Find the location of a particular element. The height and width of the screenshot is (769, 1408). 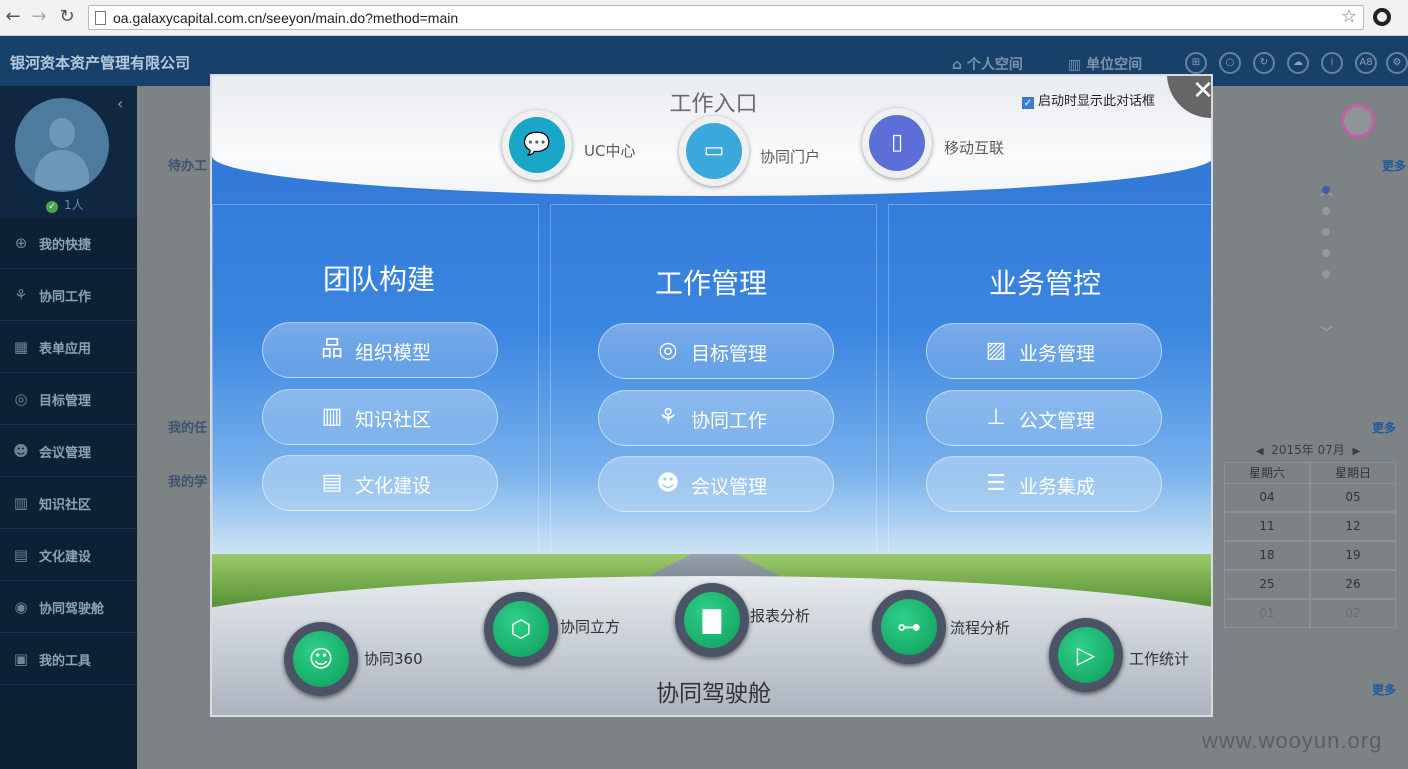

weekday-sat: 星期六 is located at coordinates (1267, 473).